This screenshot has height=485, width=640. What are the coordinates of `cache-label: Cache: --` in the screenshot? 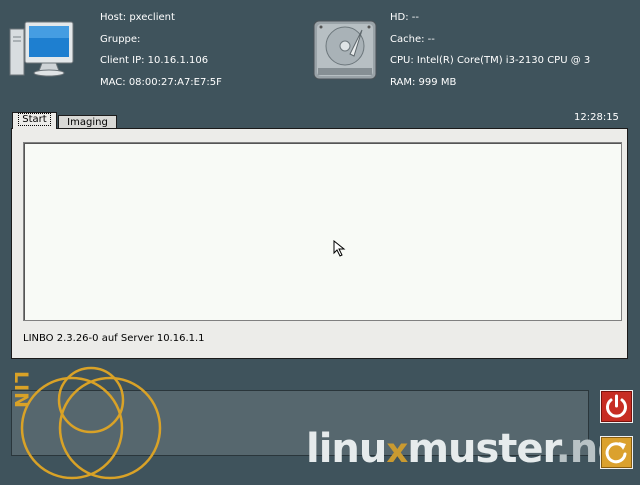 It's located at (412, 39).